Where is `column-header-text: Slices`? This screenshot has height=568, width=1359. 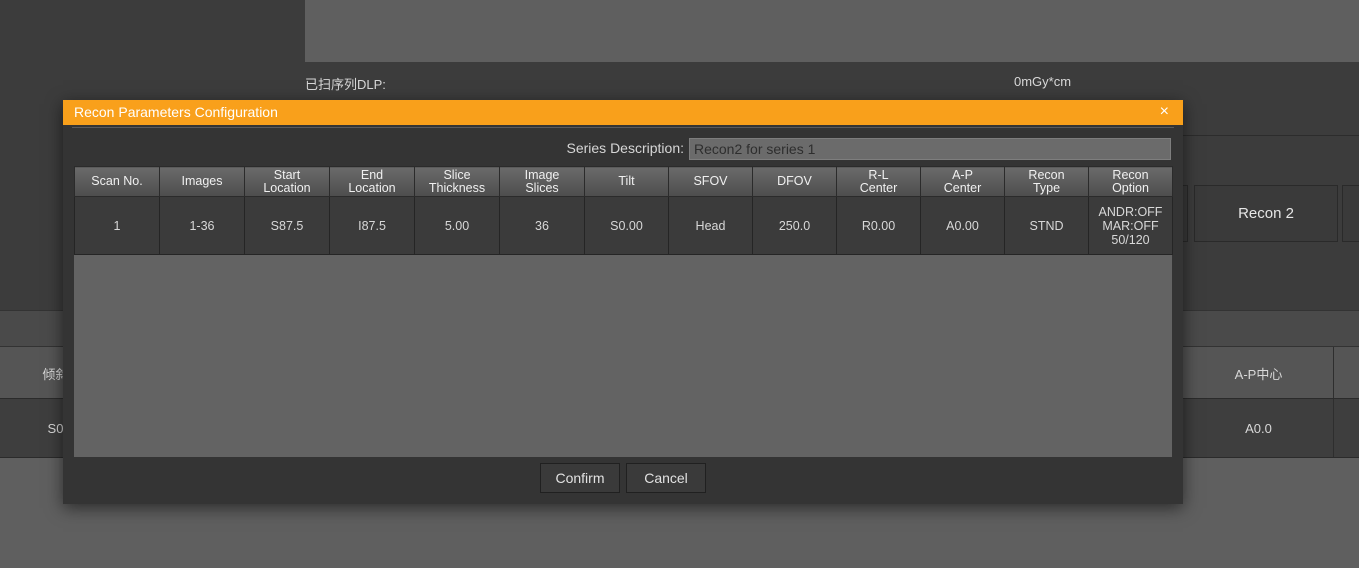 column-header-text: Slices is located at coordinates (542, 187).